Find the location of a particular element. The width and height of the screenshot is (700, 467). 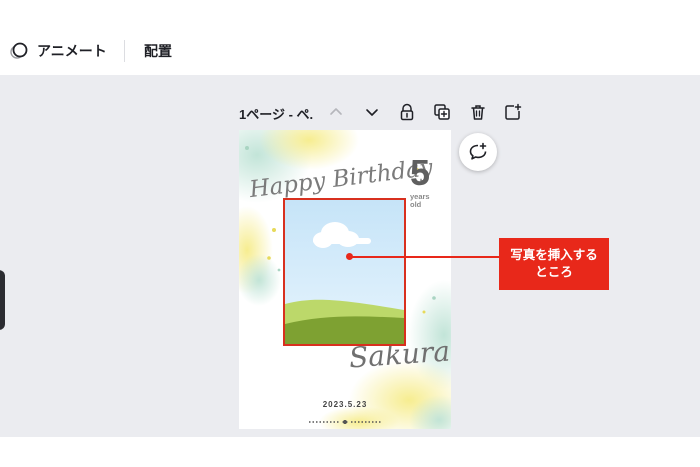

annotation-connector-dot is located at coordinates (349, 256).